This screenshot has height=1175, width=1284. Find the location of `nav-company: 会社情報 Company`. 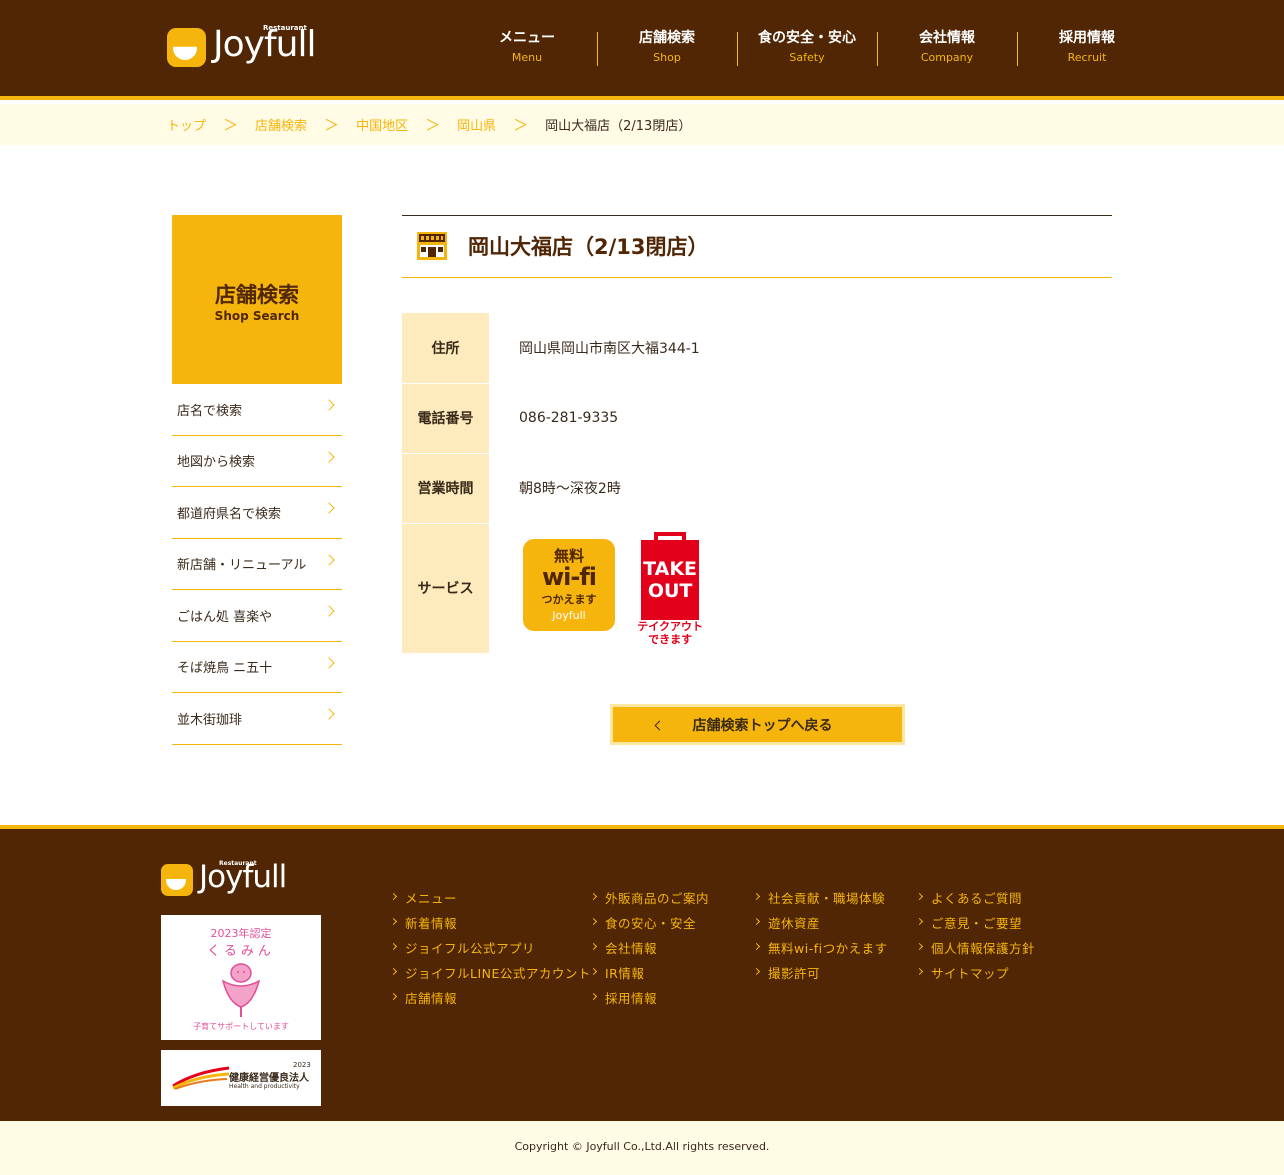

nav-company: 会社情報 Company is located at coordinates (947, 48).